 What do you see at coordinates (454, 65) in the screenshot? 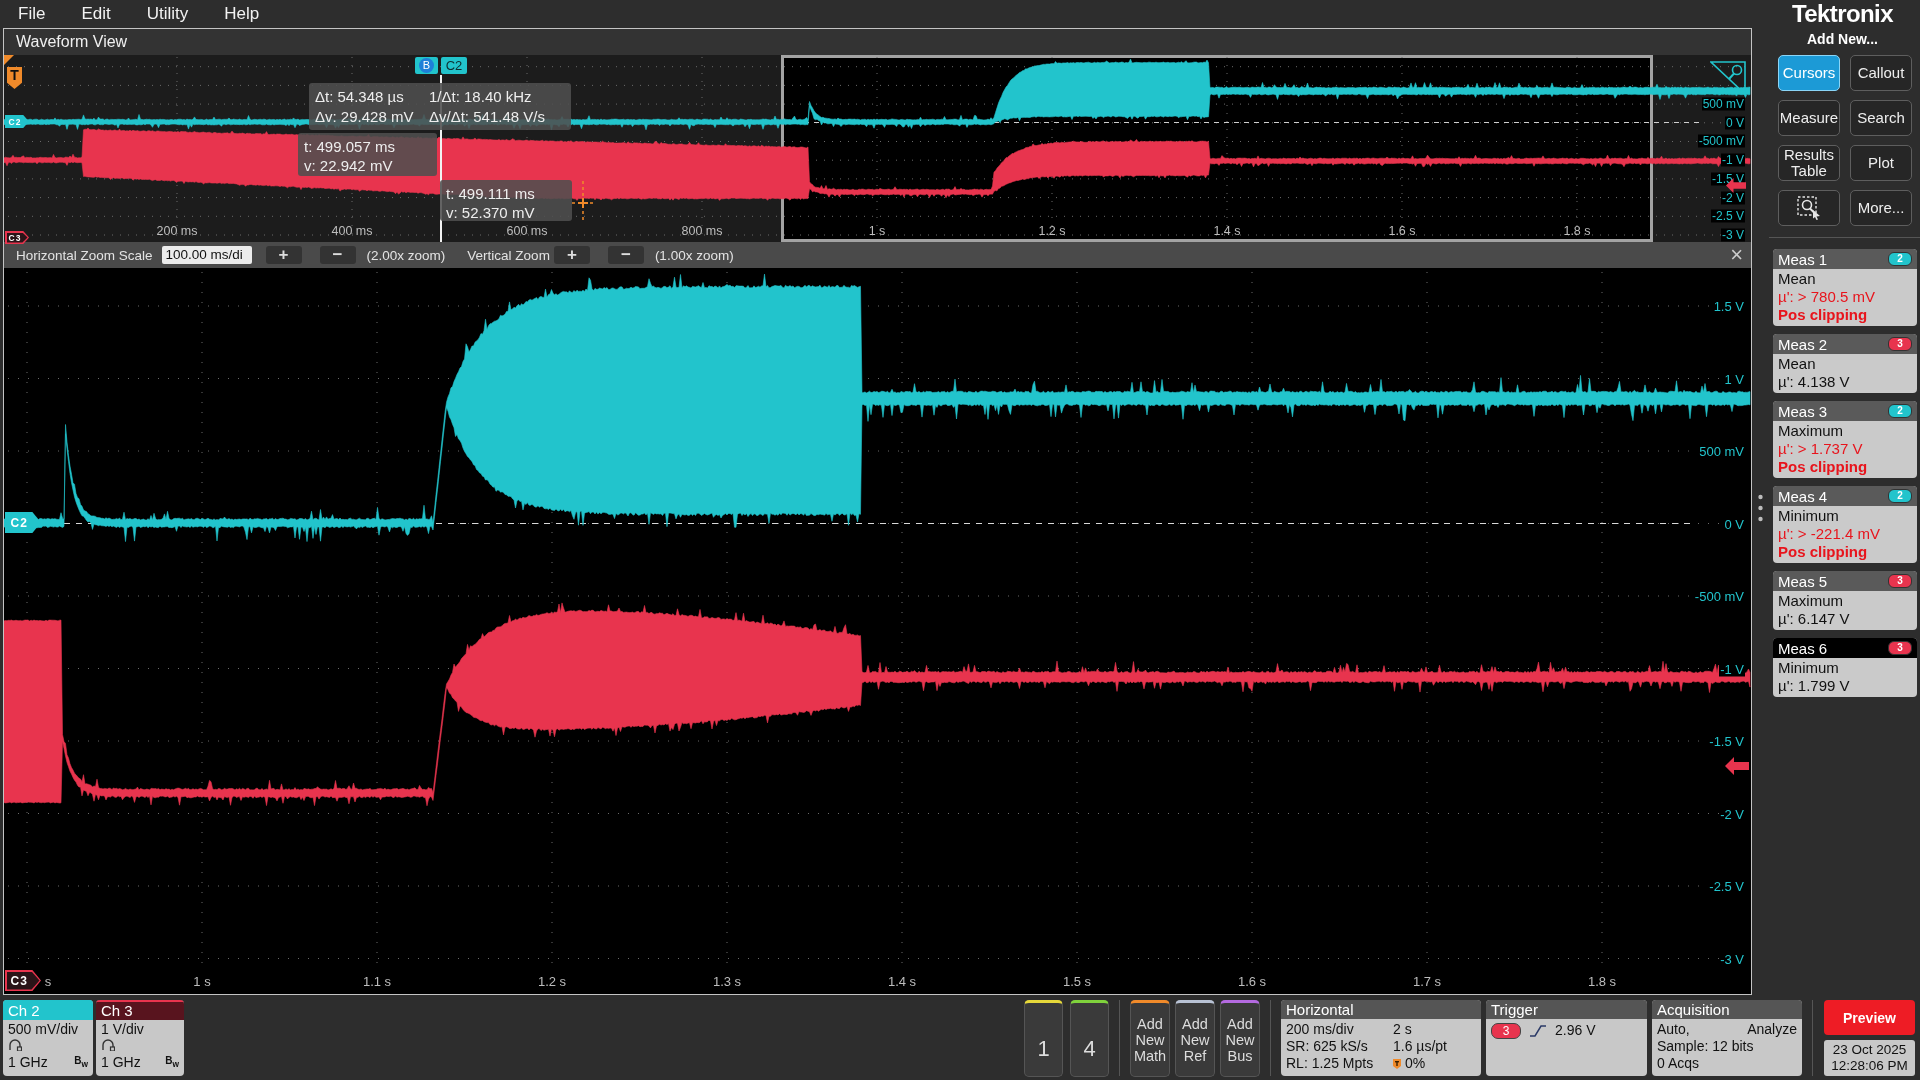
I see `channel-tag: C2` at bounding box center [454, 65].